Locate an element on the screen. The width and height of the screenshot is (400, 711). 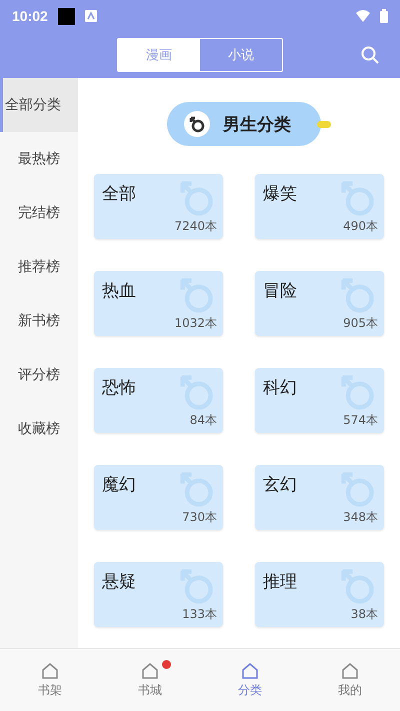
category-card: 全部 7240本 is located at coordinates (158, 206).